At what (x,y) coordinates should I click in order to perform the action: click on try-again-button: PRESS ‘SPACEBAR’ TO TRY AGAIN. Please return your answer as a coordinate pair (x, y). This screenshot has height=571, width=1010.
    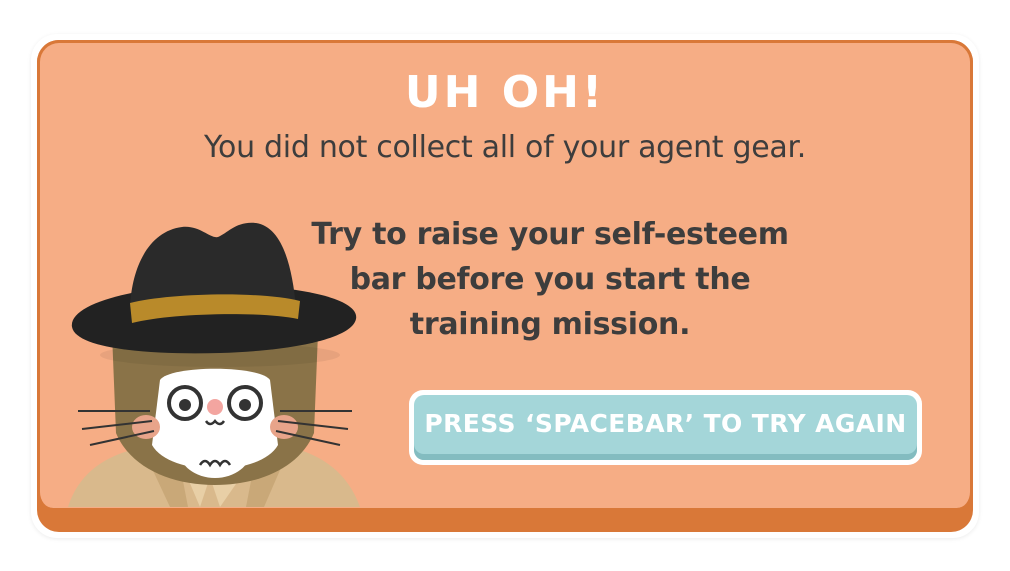
    Looking at the image, I should click on (665, 427).